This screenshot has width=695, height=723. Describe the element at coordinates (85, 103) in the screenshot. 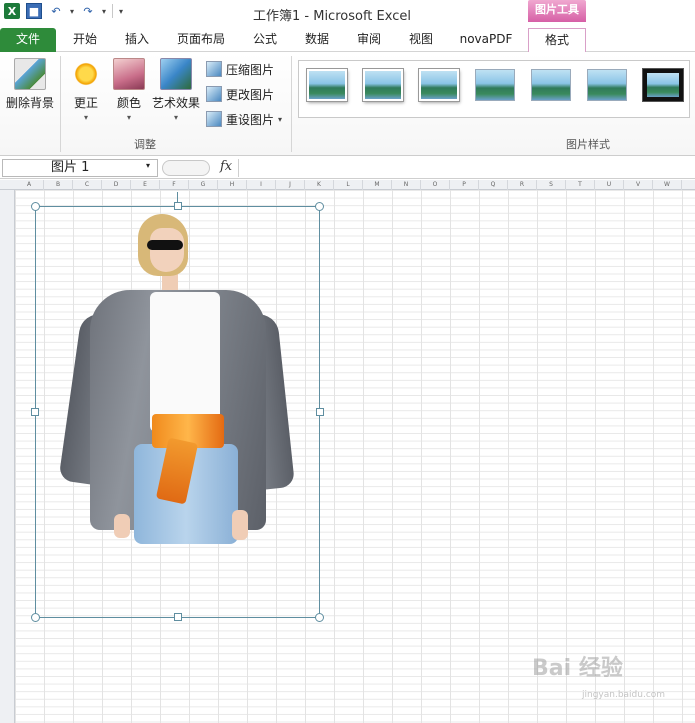

I see `corrections-label: 更正` at that location.